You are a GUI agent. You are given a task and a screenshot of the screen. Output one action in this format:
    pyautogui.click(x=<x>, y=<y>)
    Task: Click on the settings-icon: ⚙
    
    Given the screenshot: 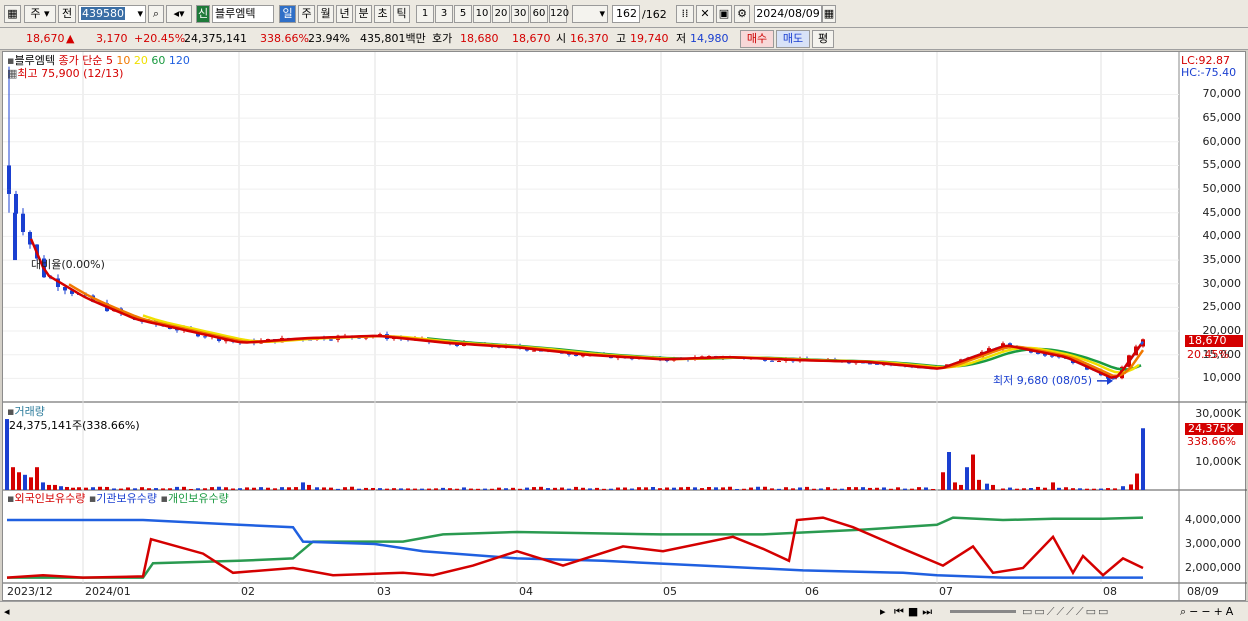 What is the action you would take?
    pyautogui.click(x=742, y=14)
    